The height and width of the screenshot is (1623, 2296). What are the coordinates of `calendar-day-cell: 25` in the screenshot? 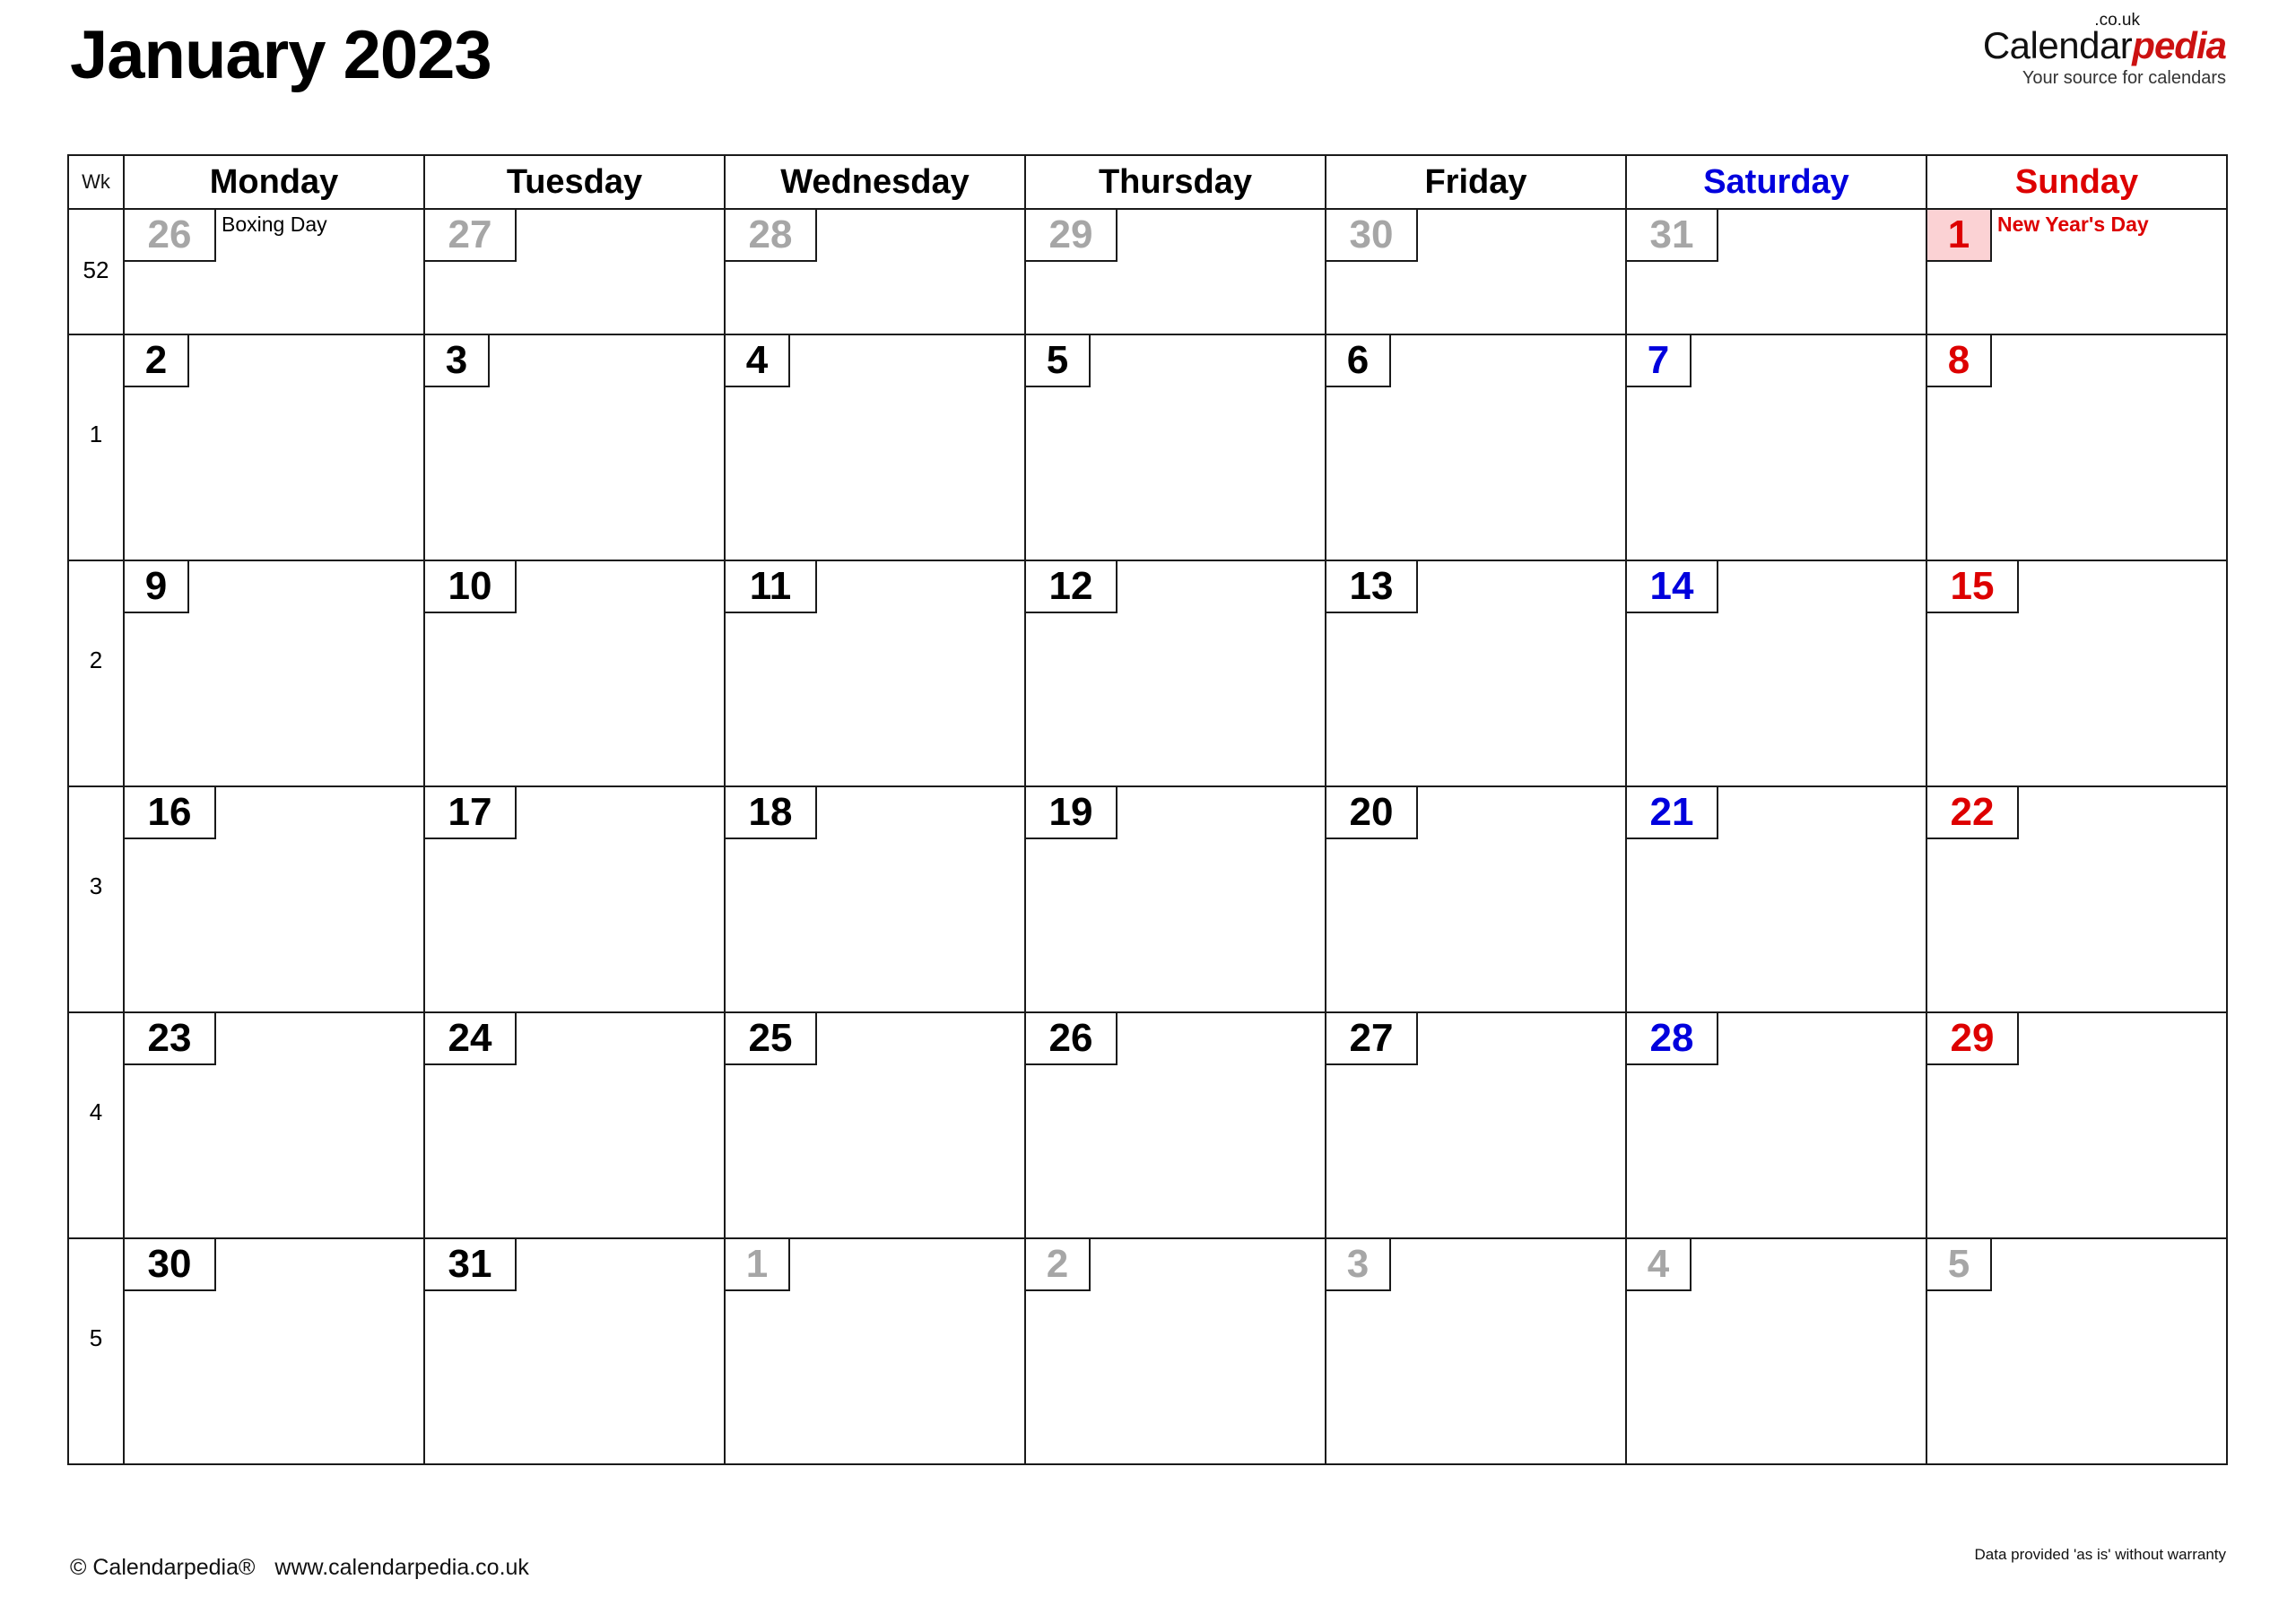 It's located at (875, 1125).